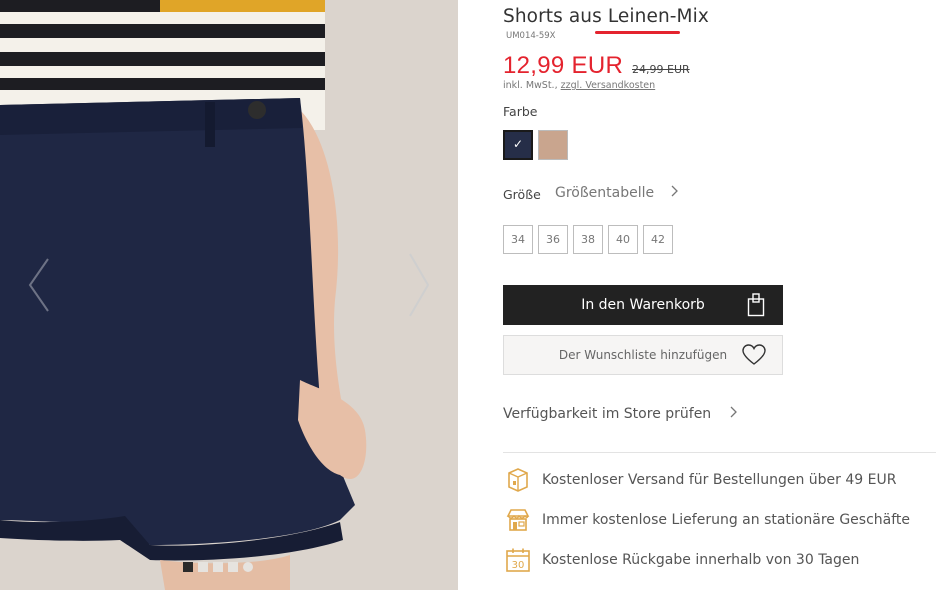 Image resolution: width=936 pixels, height=590 pixels. Describe the element at coordinates (756, 305) in the screenshot. I see `shopping-bag-icon` at that location.